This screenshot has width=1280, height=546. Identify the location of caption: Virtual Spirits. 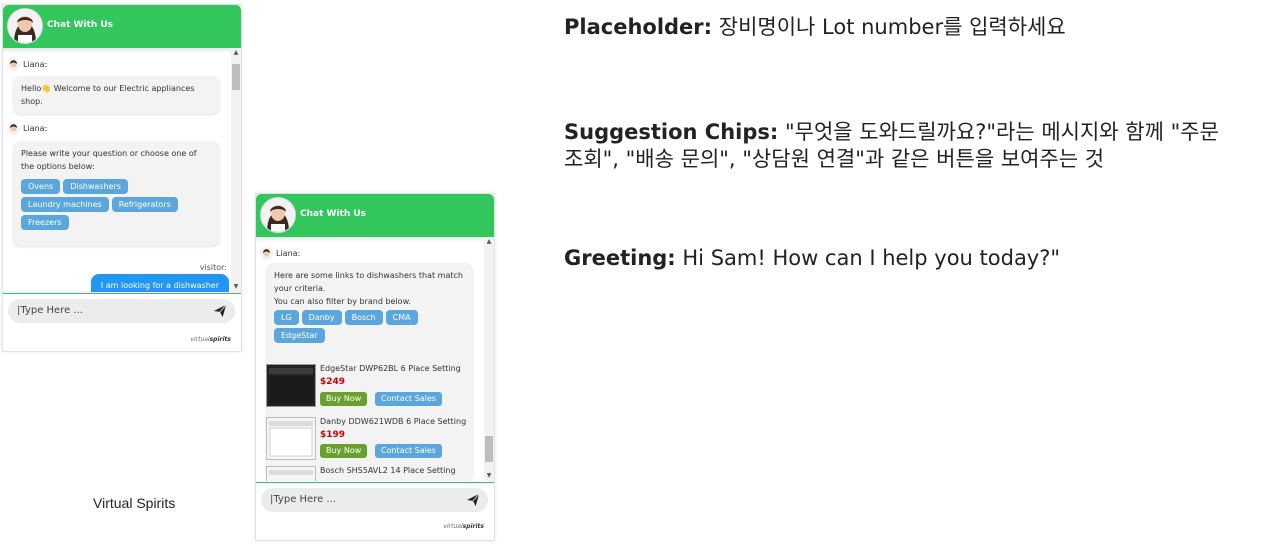
(134, 503).